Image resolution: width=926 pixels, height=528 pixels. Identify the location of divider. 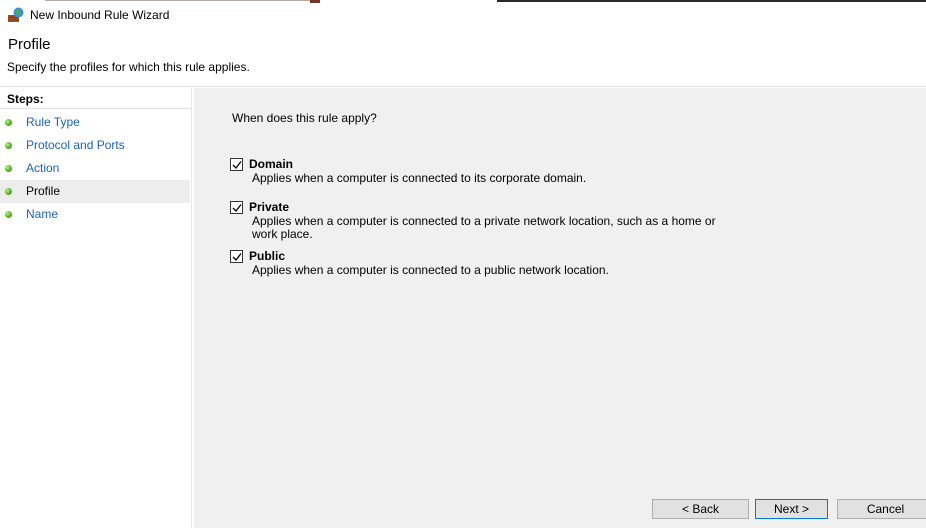
(95, 108).